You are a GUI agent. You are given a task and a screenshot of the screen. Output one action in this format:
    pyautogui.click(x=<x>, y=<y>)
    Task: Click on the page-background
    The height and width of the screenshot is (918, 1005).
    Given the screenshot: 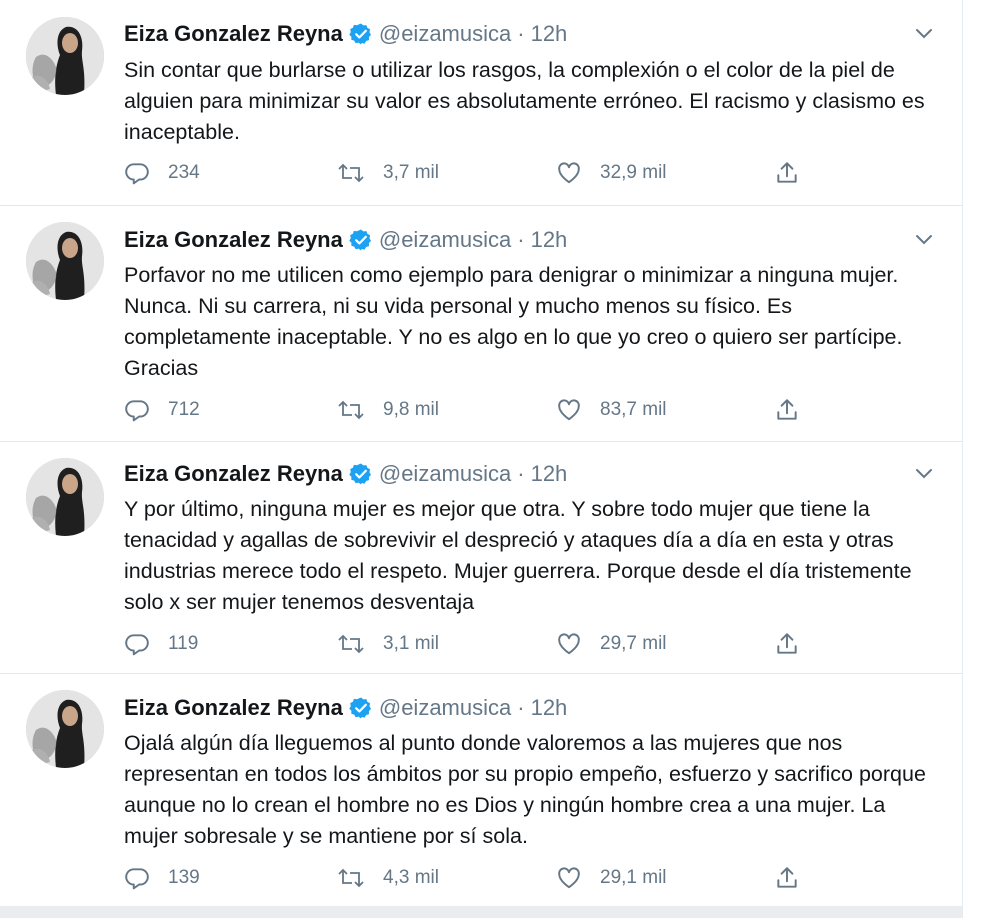 What is the action you would take?
    pyautogui.click(x=984, y=459)
    